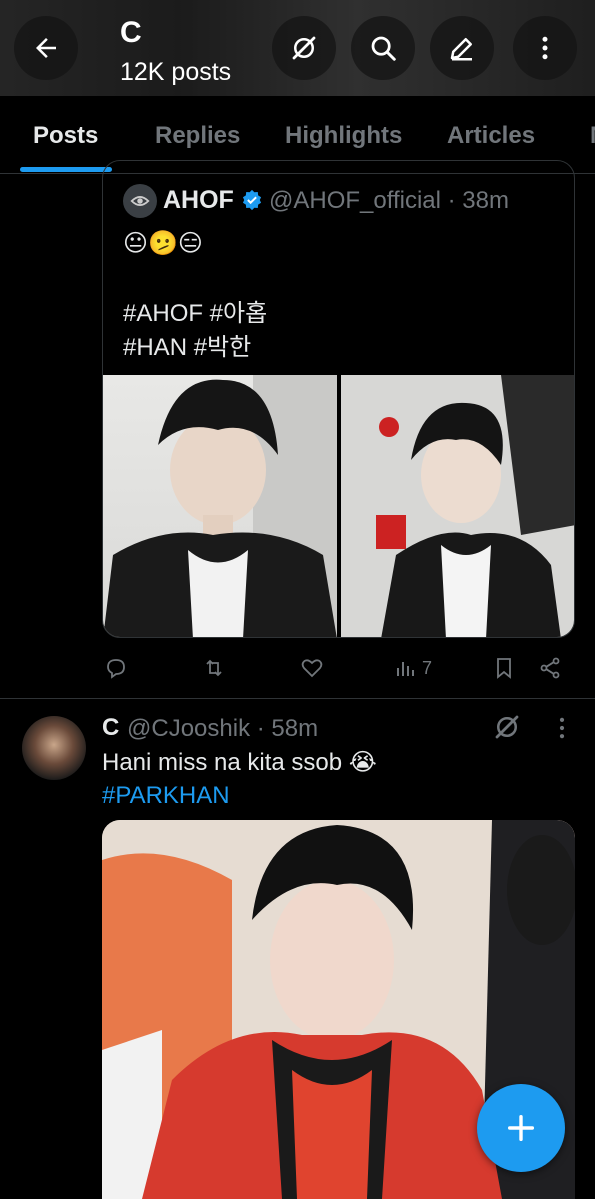 The image size is (595, 1199). I want to click on bookmark-icon, so click(504, 668).